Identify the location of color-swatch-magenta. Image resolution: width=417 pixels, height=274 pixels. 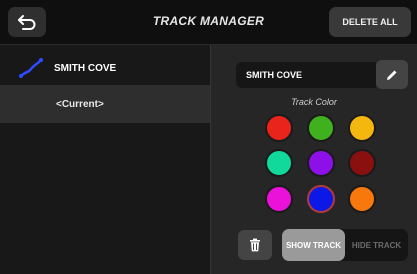
(279, 199).